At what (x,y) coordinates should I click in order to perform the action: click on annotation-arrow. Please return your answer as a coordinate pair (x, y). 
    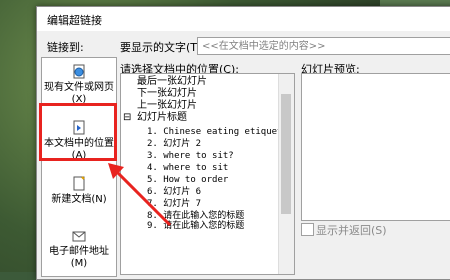
    Looking at the image, I should click on (140, 195).